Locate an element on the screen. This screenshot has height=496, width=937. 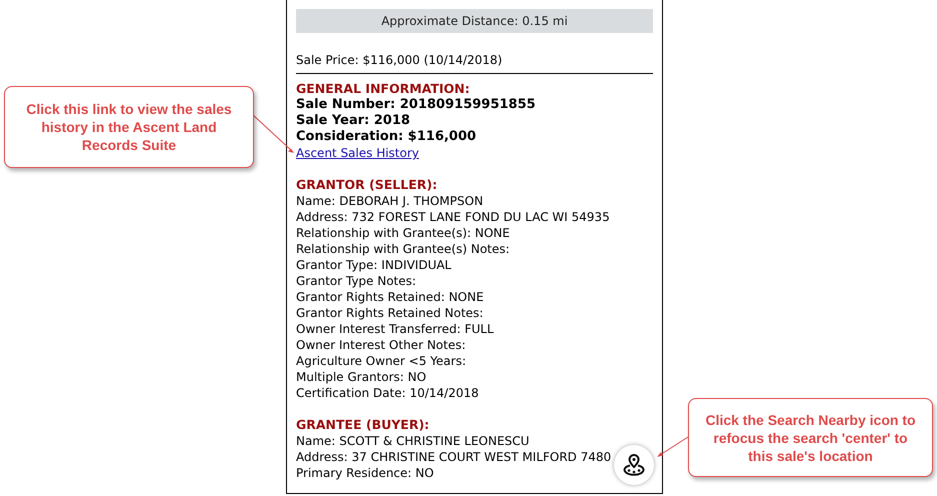
location-pin-icon is located at coordinates (634, 465).